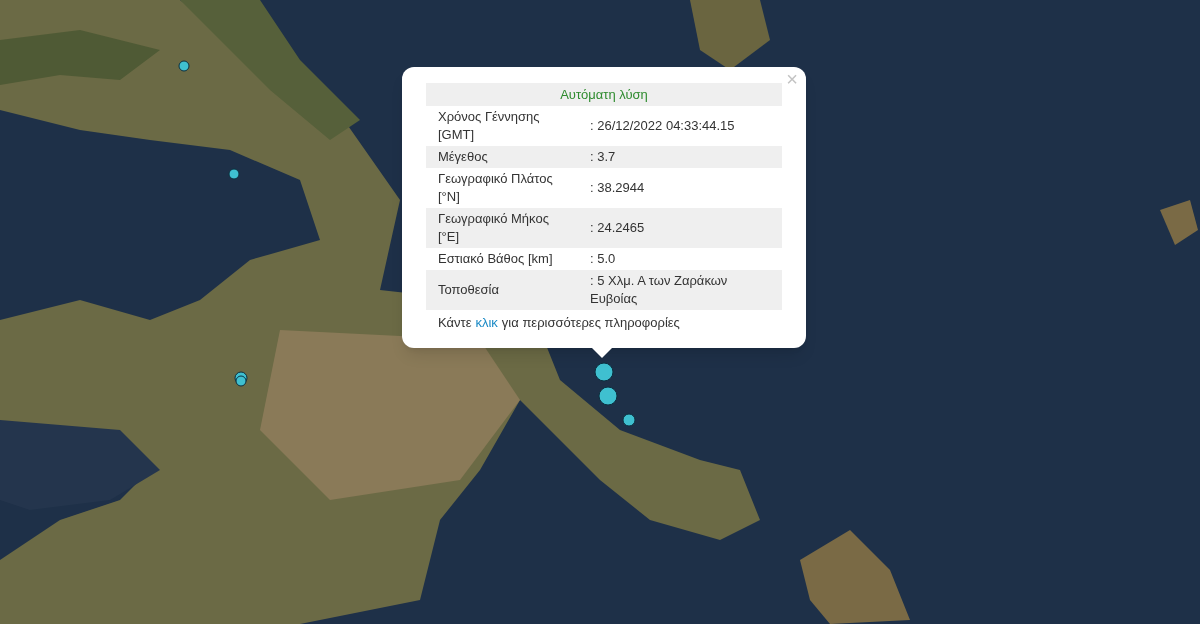  What do you see at coordinates (604, 94) in the screenshot?
I see `popup-title: Αυτόματη λύση` at bounding box center [604, 94].